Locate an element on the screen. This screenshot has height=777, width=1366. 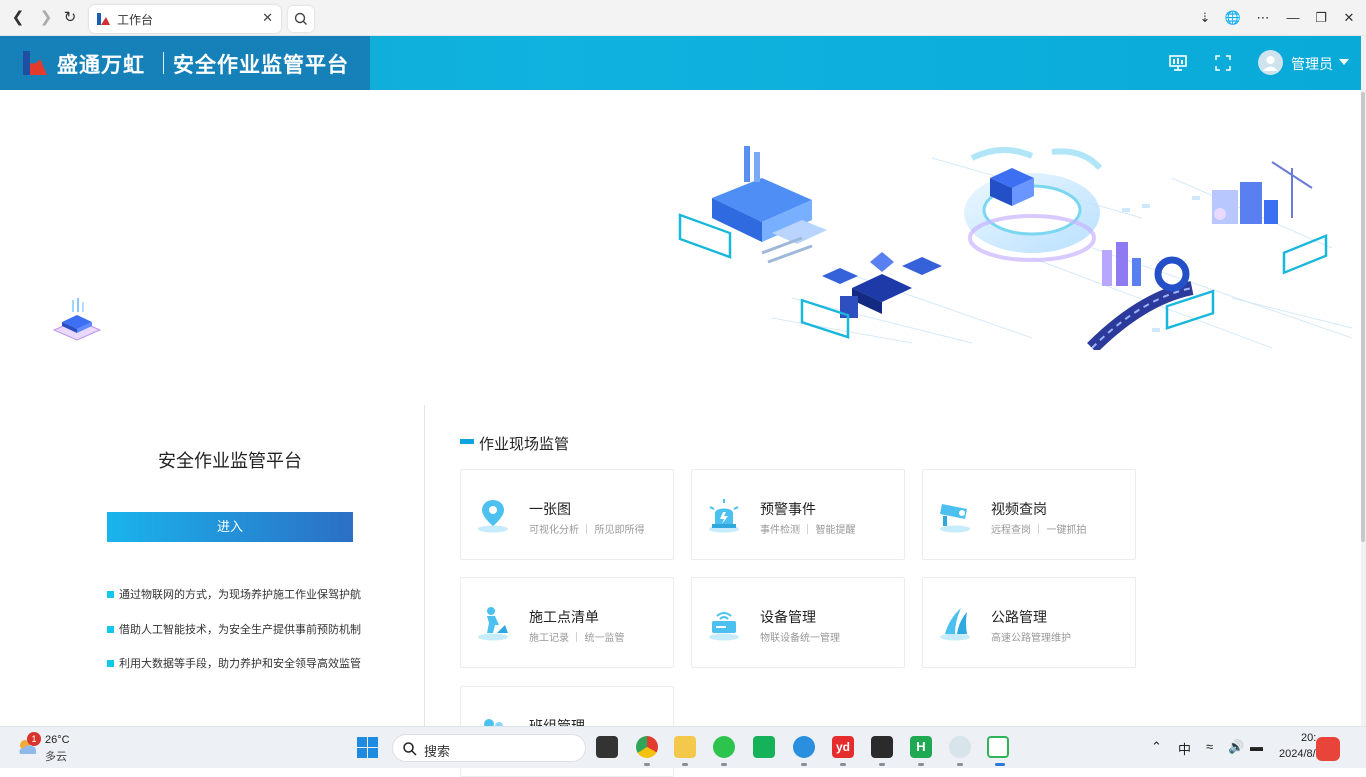
platform-title: 安全作业监管平台 is located at coordinates (230, 461).